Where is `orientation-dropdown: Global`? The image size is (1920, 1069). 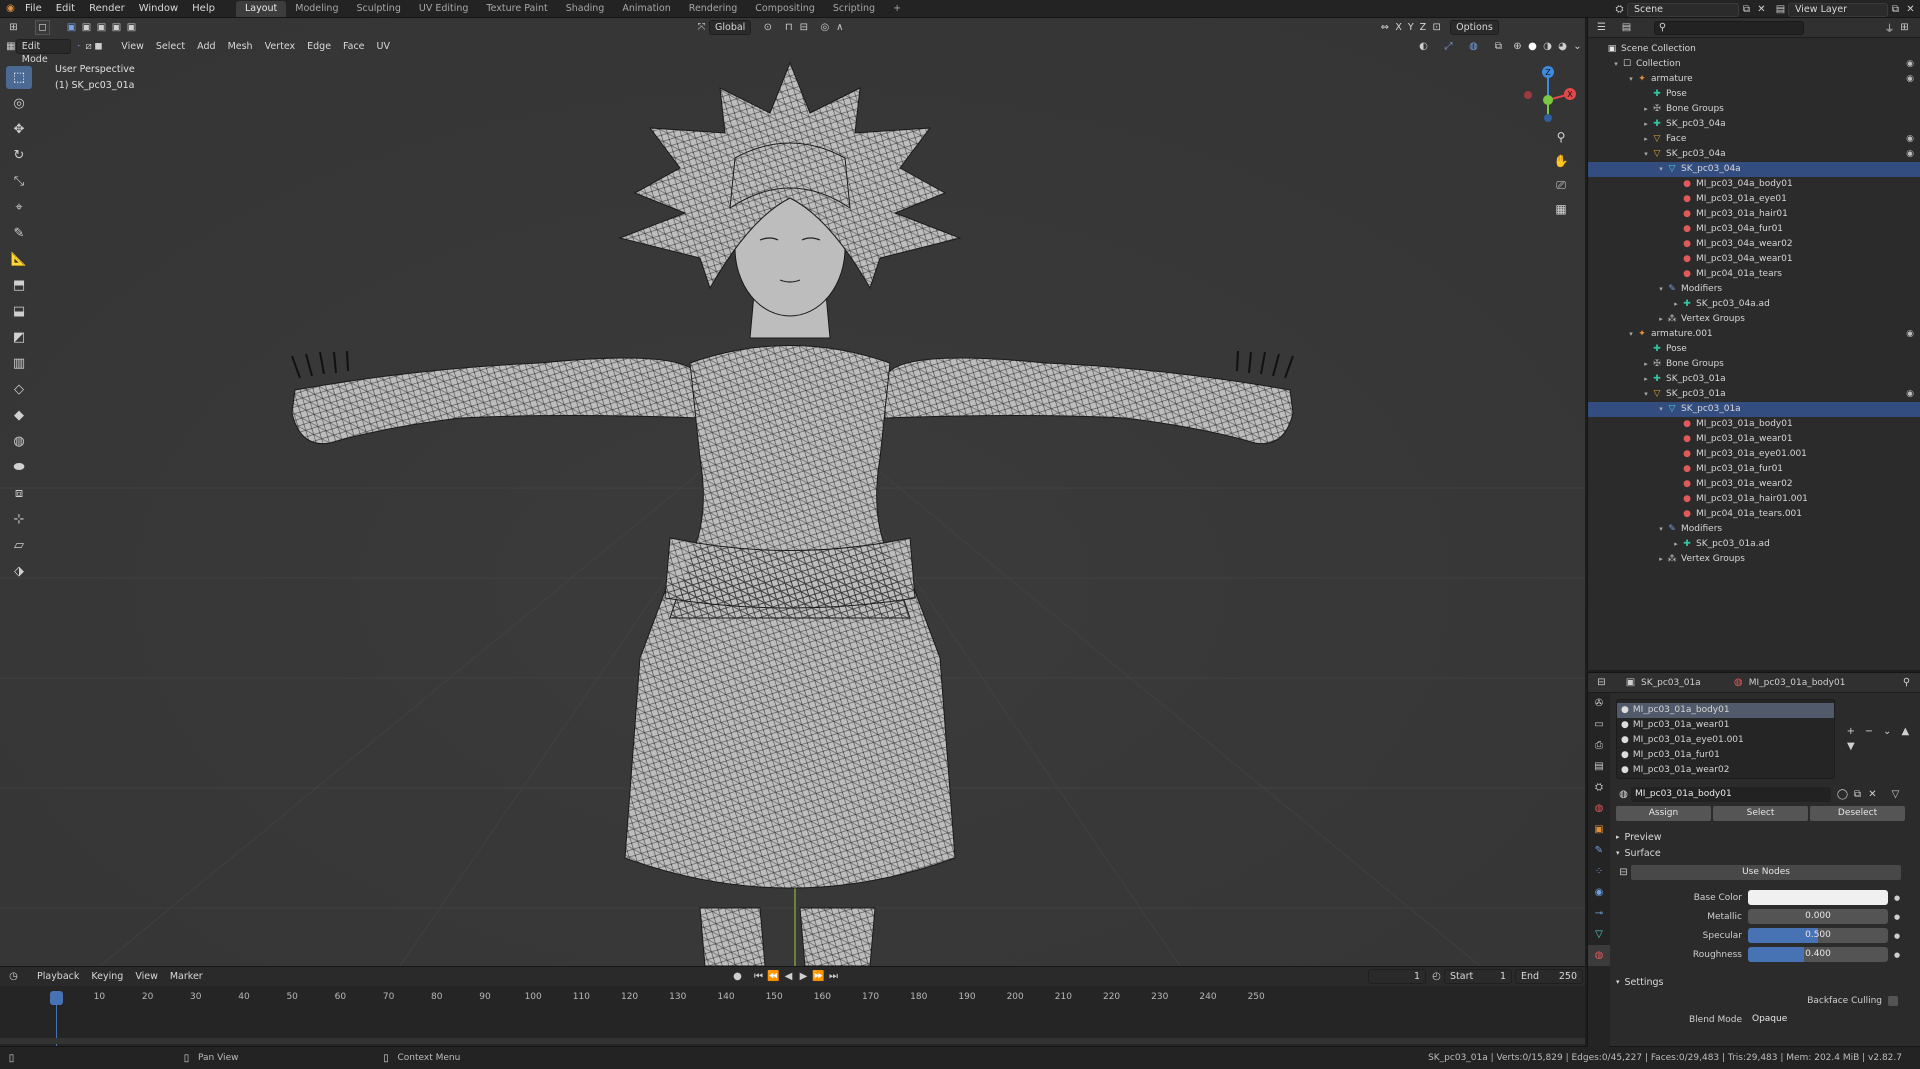
orientation-dropdown: Global is located at coordinates (730, 27).